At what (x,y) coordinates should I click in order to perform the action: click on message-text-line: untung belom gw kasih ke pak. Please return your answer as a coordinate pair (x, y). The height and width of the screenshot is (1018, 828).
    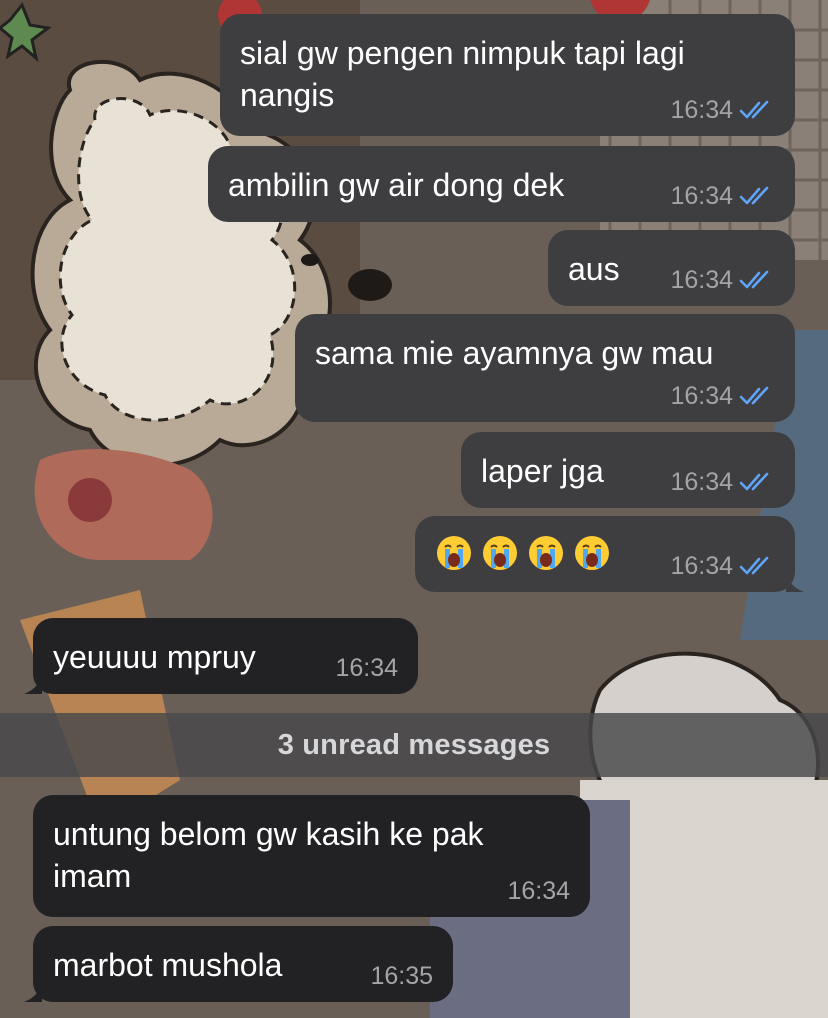
    Looking at the image, I should click on (268, 834).